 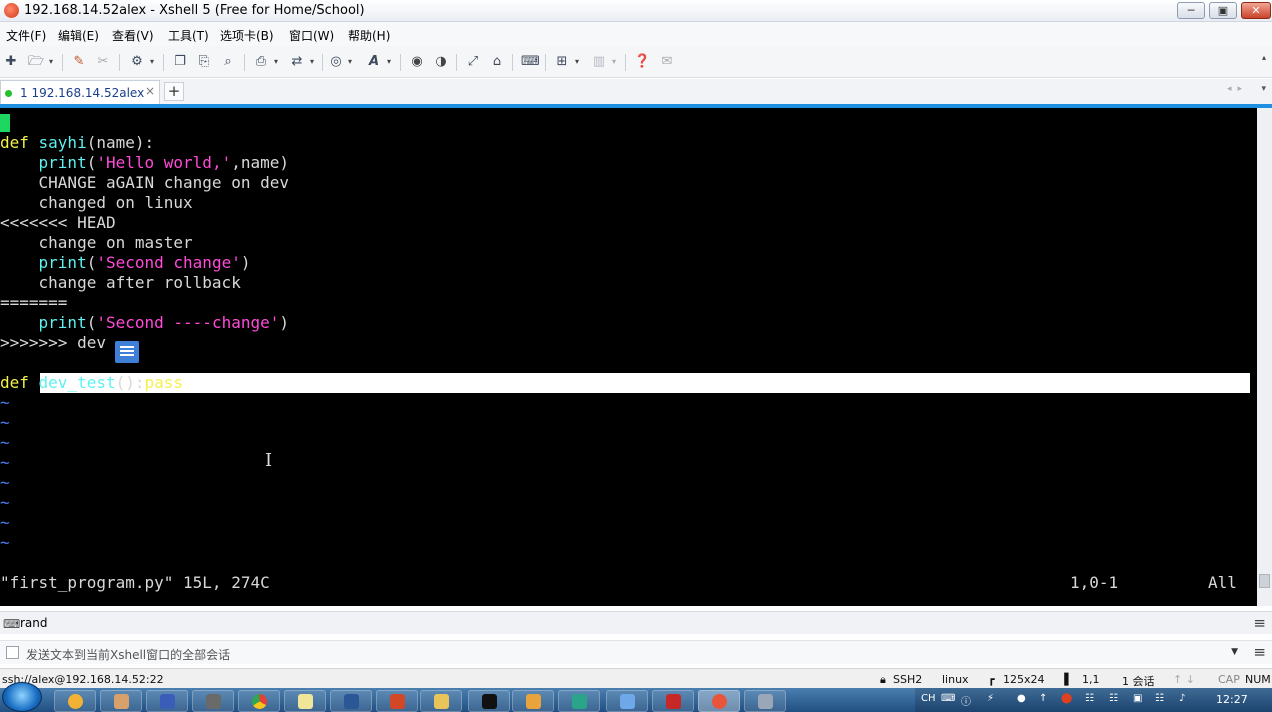 I want to click on menu-view: 查看(V), so click(x=133, y=35).